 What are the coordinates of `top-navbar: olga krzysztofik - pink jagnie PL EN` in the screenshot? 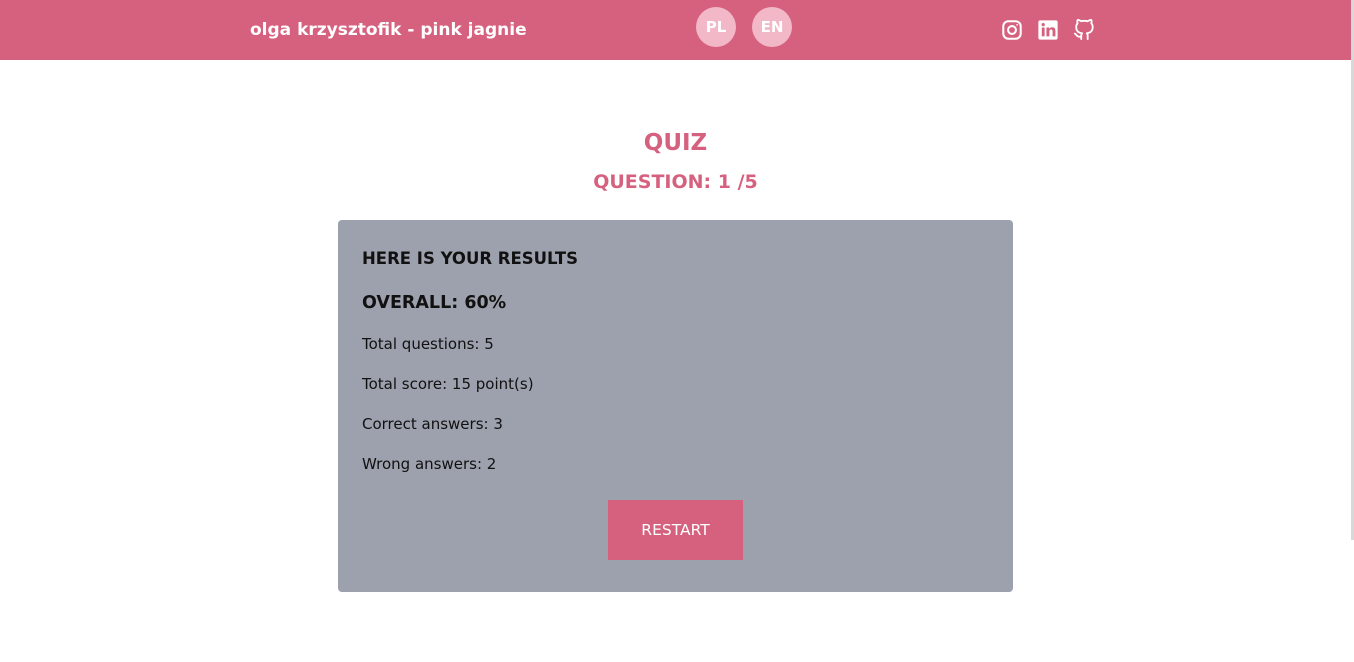 It's located at (675, 30).